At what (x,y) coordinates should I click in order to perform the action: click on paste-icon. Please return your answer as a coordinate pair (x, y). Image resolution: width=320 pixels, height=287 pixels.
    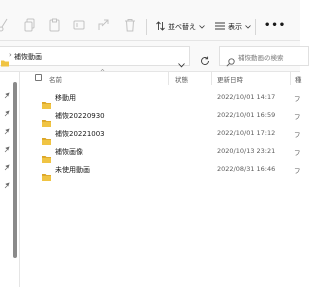
    Looking at the image, I should click on (55, 25).